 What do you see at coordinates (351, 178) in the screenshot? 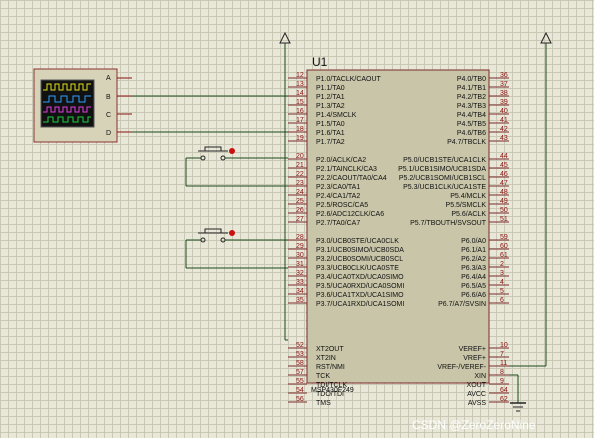
I see `pin-label: P2.2/CAOUT/TA0/CA4` at bounding box center [351, 178].